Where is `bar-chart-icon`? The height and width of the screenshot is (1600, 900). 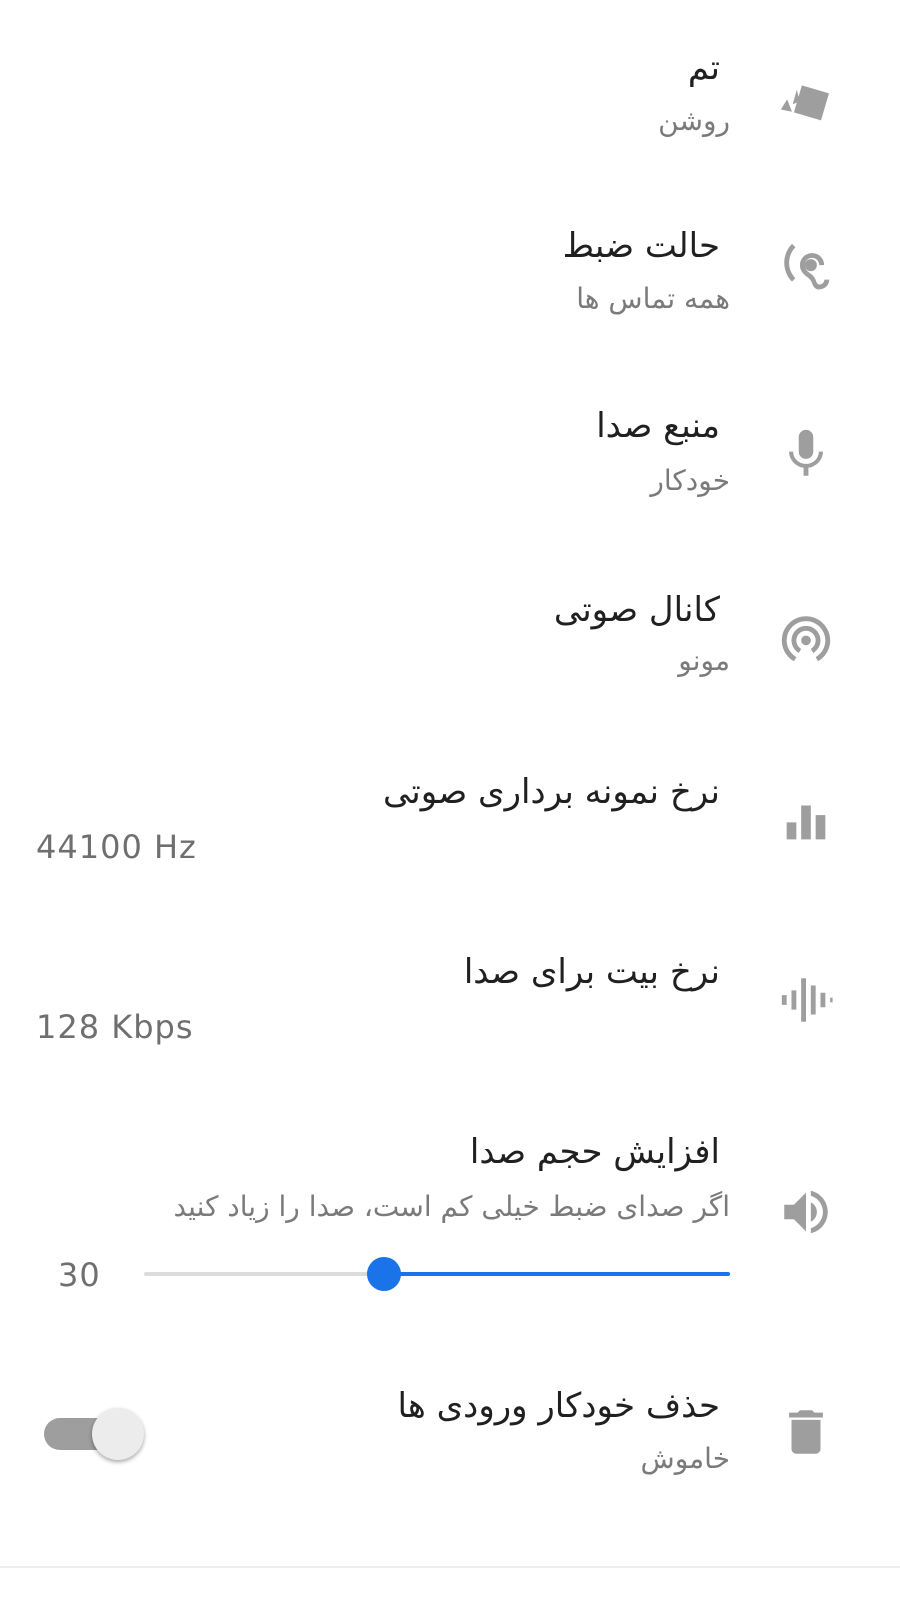 bar-chart-icon is located at coordinates (806, 820).